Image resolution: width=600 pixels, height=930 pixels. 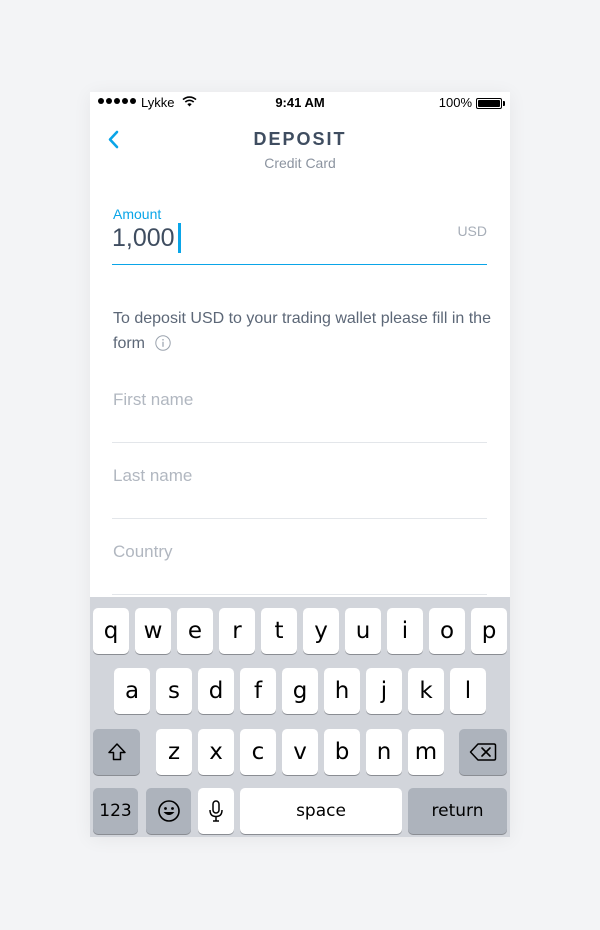 What do you see at coordinates (299, 264) in the screenshot?
I see `amount-underline` at bounding box center [299, 264].